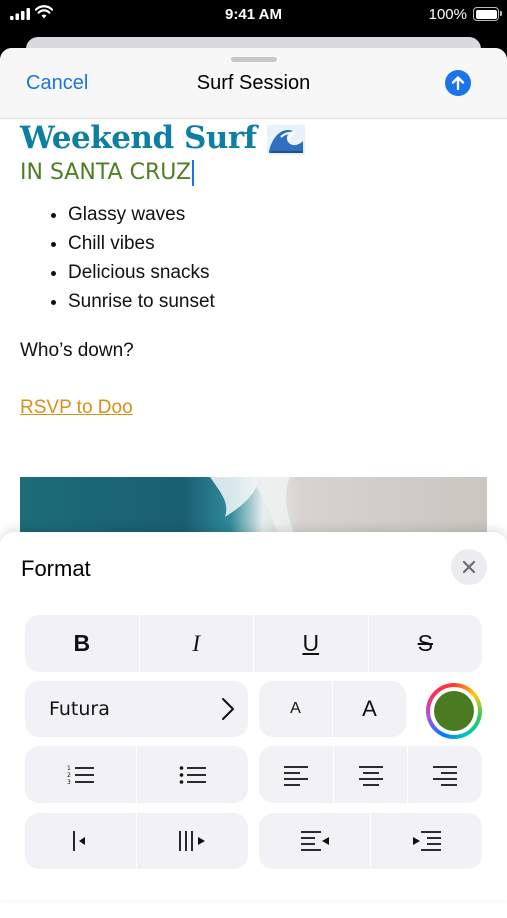 The width and height of the screenshot is (507, 918). What do you see at coordinates (76, 408) in the screenshot?
I see `rsvp-link: RSVP to Doo` at bounding box center [76, 408].